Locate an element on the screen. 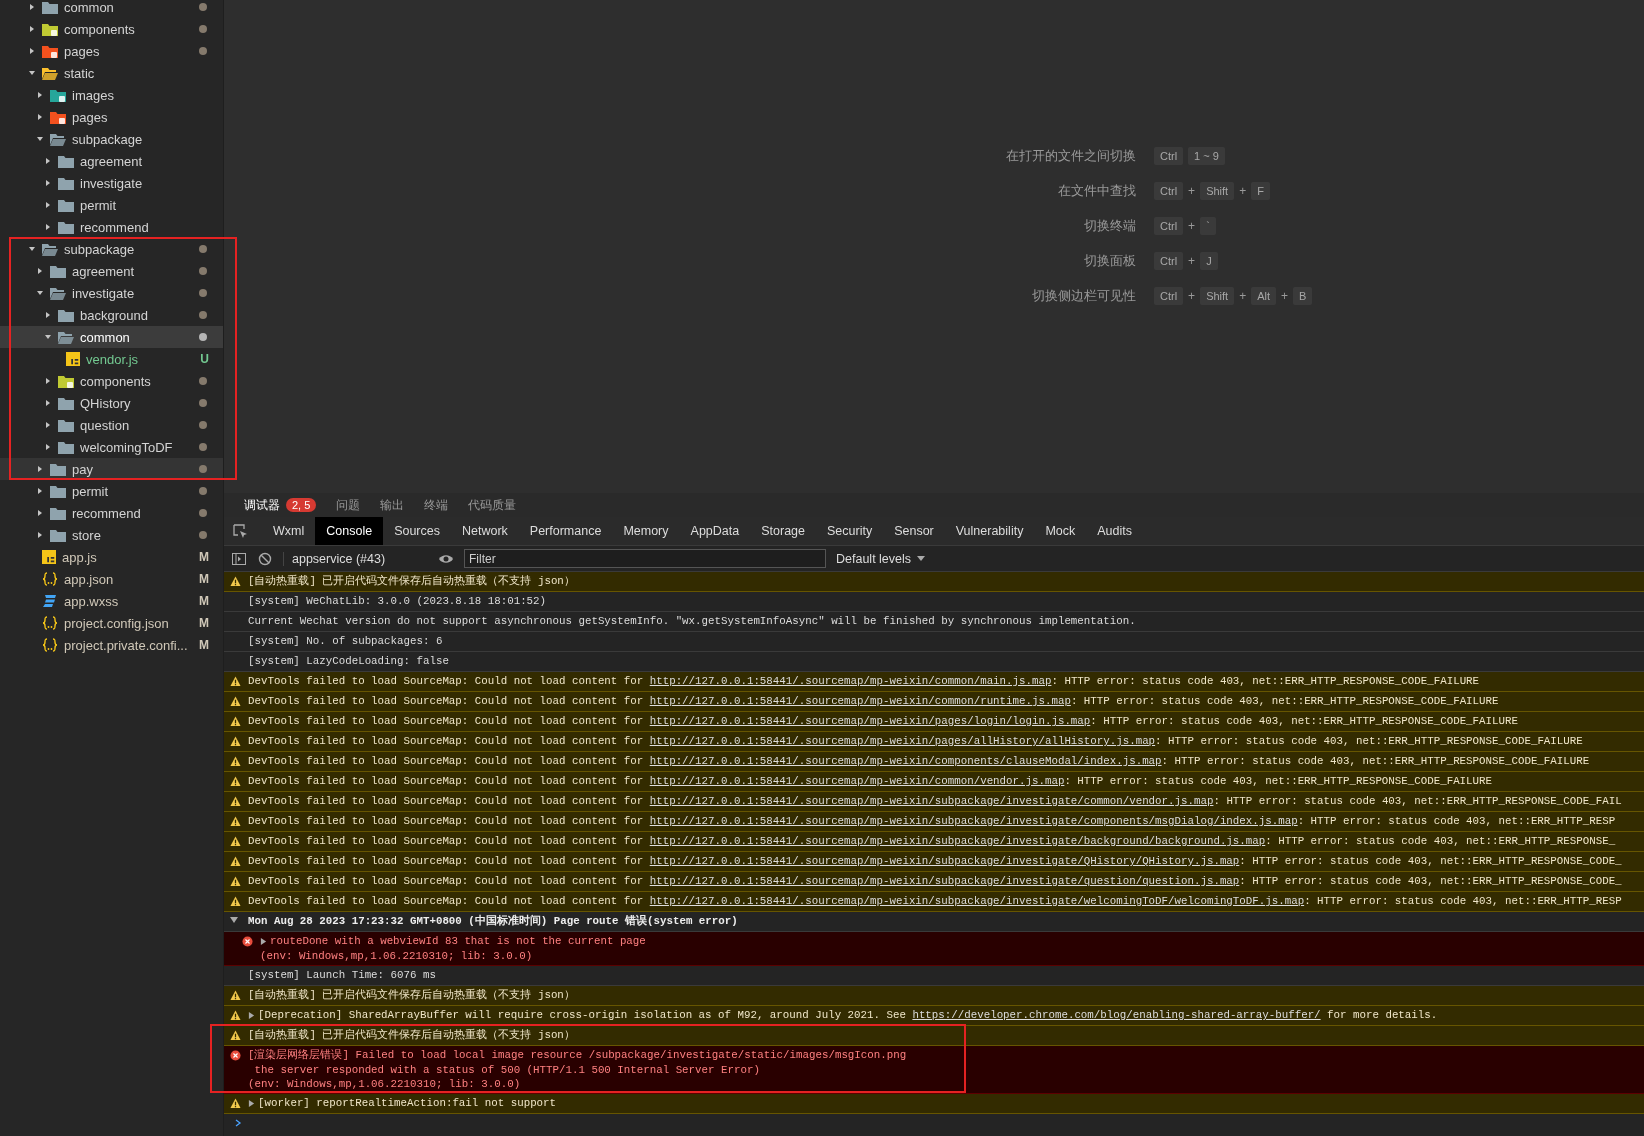 Image resolution: width=1644 pixels, height=1136 pixels. clear-icon is located at coordinates (265, 558).